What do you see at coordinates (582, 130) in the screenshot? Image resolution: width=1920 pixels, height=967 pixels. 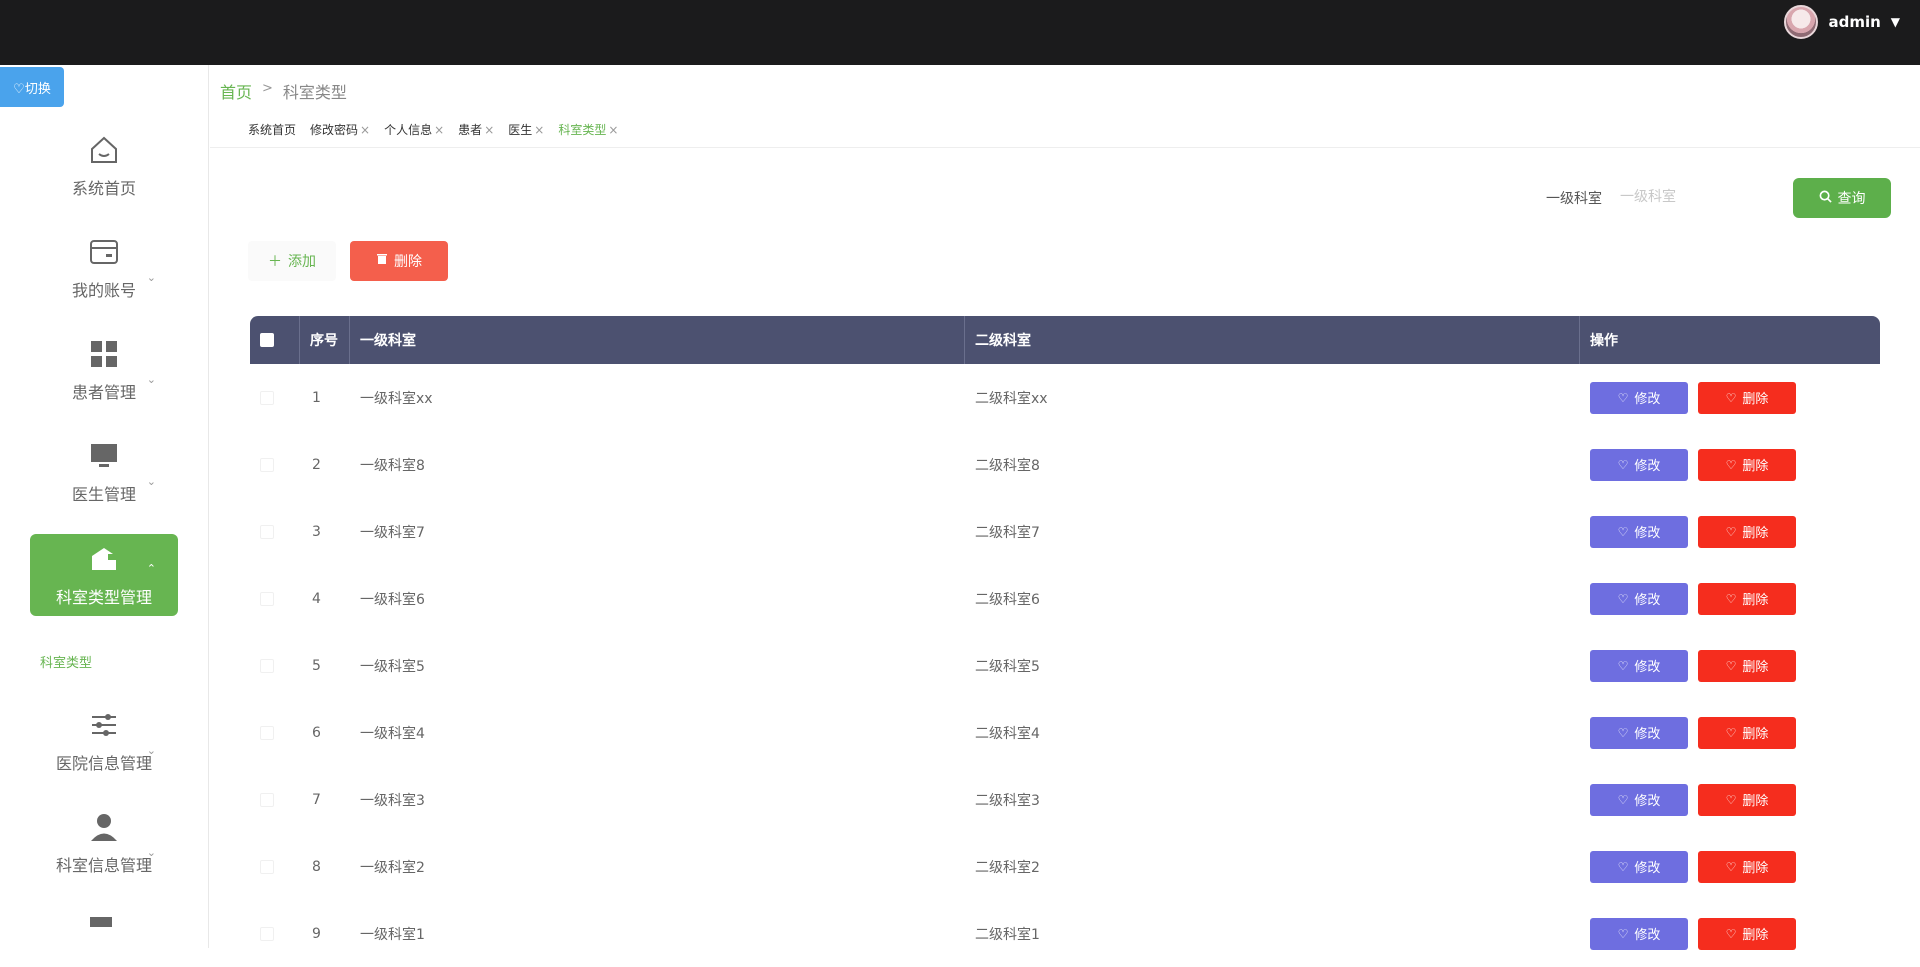 I see `tag-label: 科室类型` at bounding box center [582, 130].